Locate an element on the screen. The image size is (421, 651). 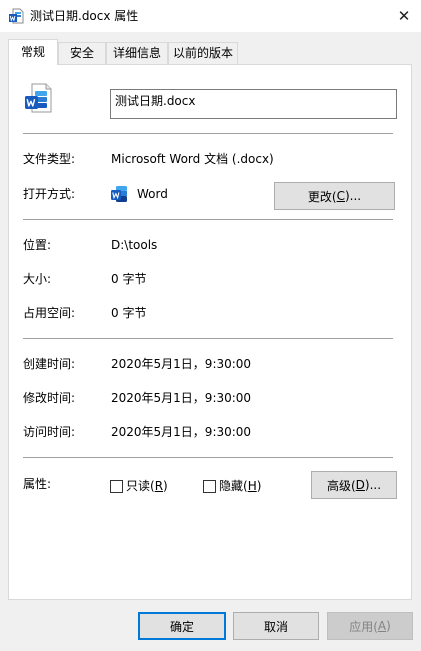
title-bar: 测试日期.docx 属性 ✕ is located at coordinates (210, 16).